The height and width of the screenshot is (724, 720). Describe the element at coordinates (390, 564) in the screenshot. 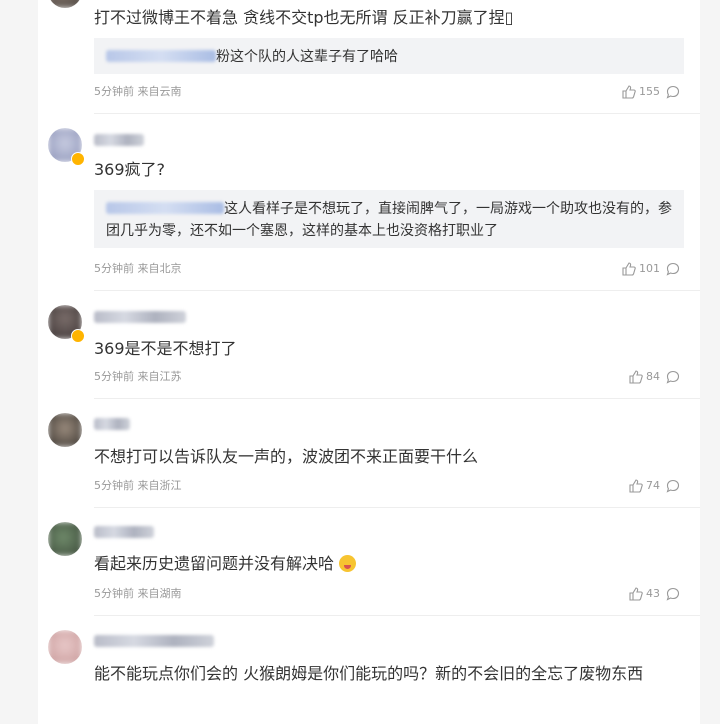

I see `comment-text: 看起来历史遗留问题并没有解决哈` at that location.